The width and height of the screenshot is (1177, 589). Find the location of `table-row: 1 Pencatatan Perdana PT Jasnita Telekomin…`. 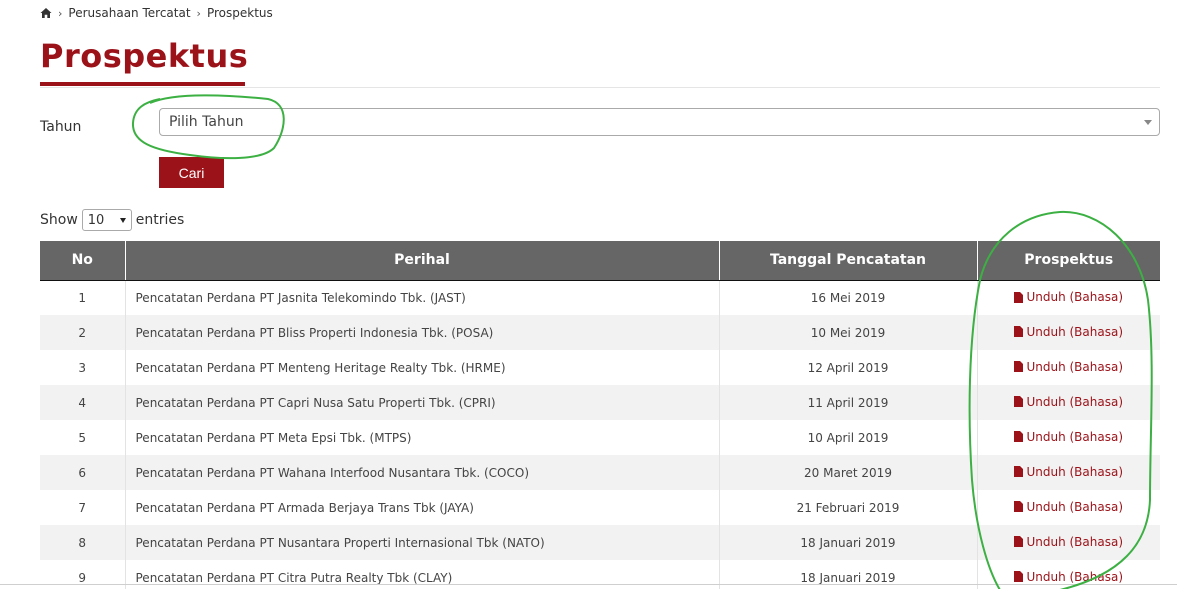

table-row: 1 Pencatatan Perdana PT Jasnita Telekomin… is located at coordinates (600, 297).